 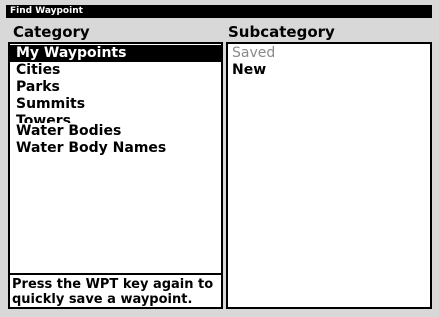 What do you see at coordinates (115, 148) in the screenshot?
I see `category-item-water-body-names: Water Body Names` at bounding box center [115, 148].